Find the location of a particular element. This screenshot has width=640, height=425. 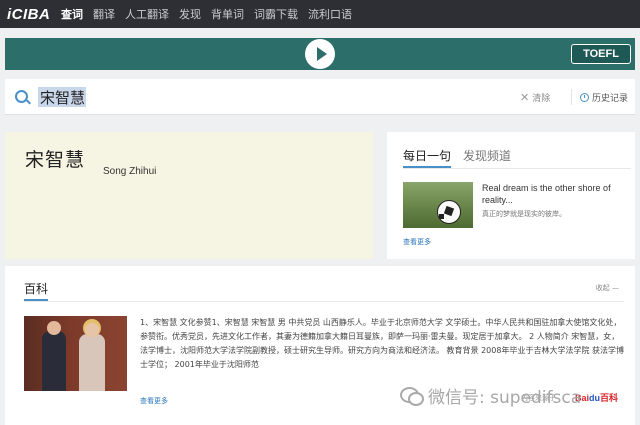

nav-item-translate: 翻译 is located at coordinates (104, 14).